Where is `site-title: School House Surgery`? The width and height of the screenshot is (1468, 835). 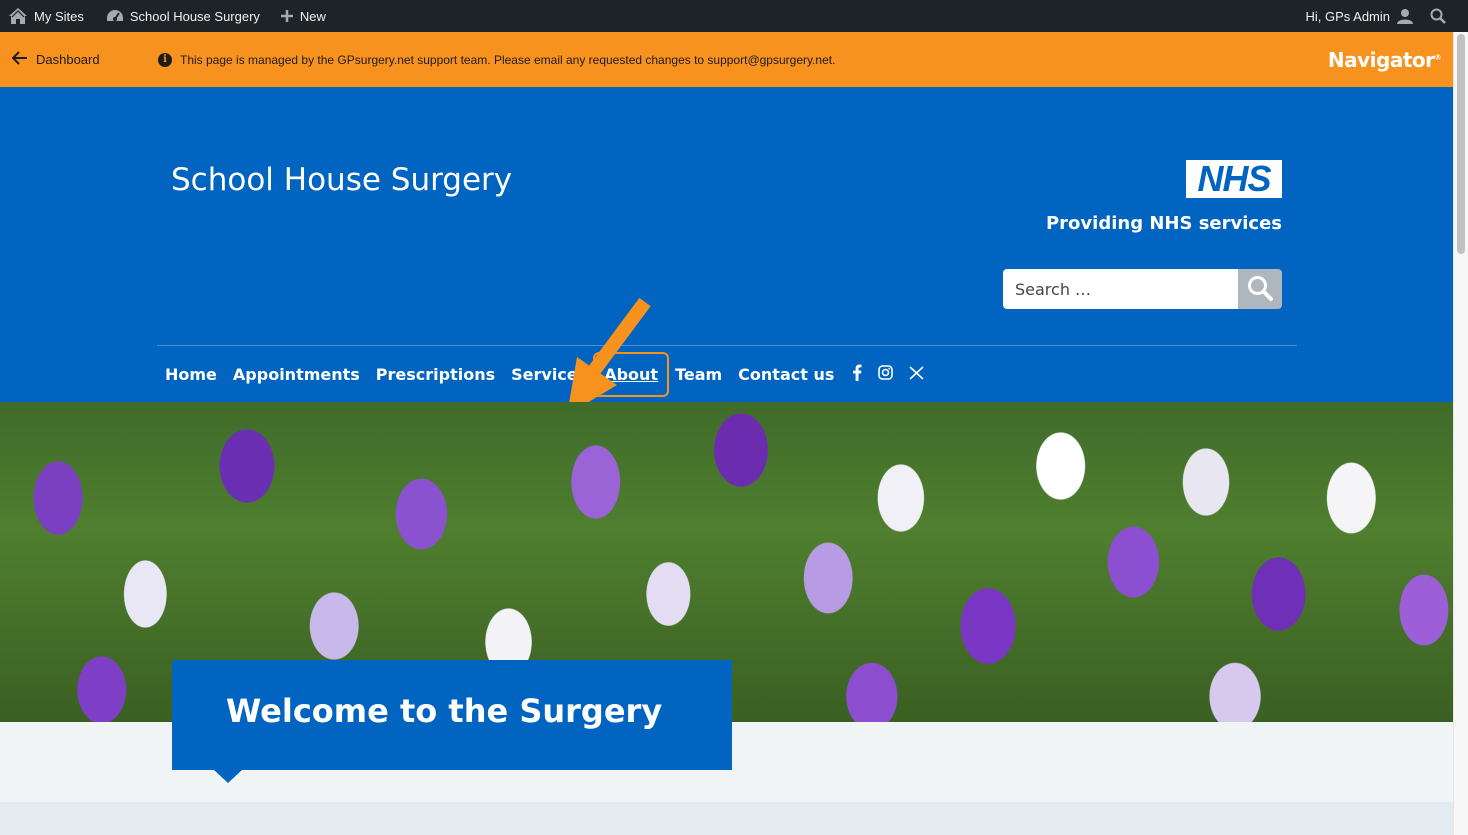
site-title: School House Surgery is located at coordinates (341, 180).